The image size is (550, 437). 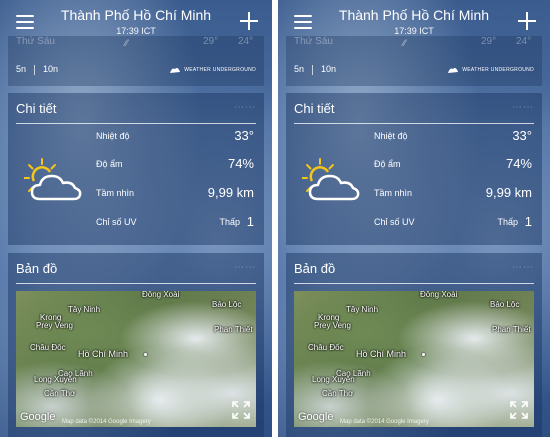 What do you see at coordinates (127, 43) in the screenshot?
I see `rain-icon: ⁄⁄` at bounding box center [127, 43].